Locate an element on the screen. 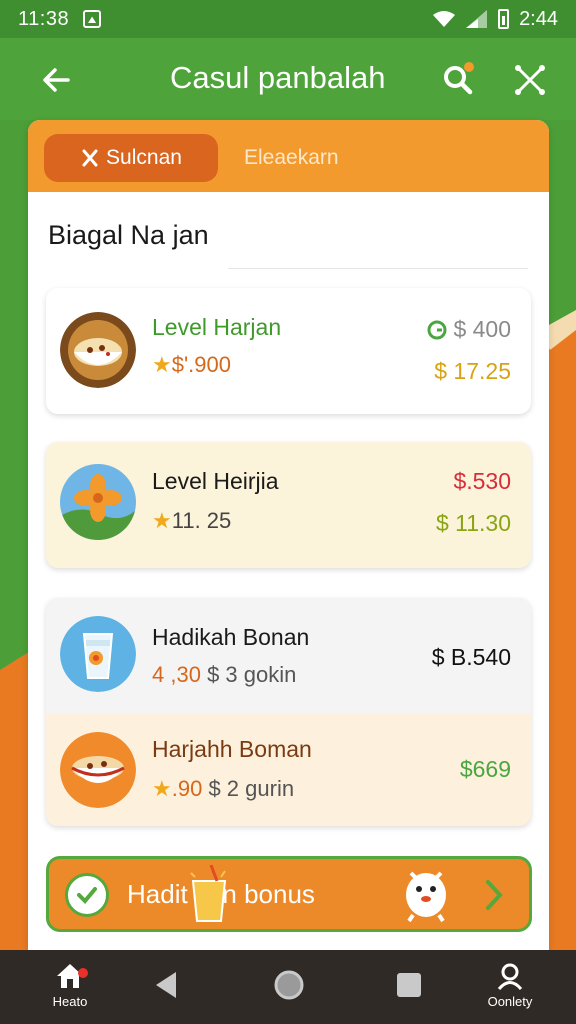  nav-home-label: Heato is located at coordinates (70, 1001).